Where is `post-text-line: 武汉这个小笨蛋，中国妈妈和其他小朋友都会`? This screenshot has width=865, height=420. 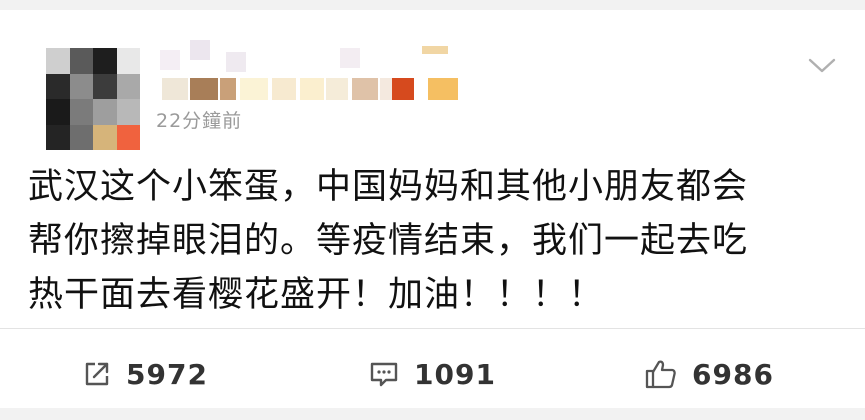 post-text-line: 武汉这个小笨蛋，中国妈妈和其他小朋友都会 is located at coordinates (388, 187).